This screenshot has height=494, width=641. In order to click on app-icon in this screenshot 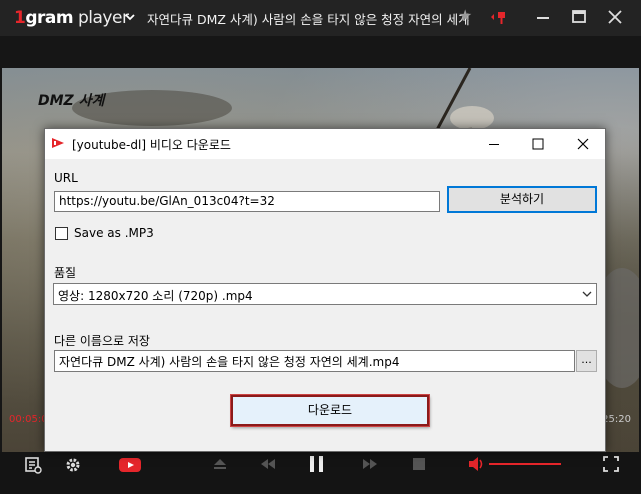, I will do `click(58, 143)`.